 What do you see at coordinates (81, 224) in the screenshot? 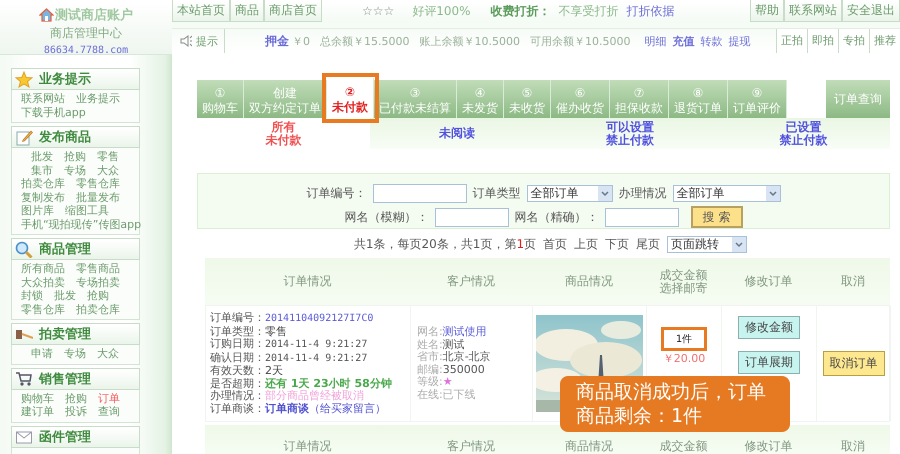
I see `sidebar-item: 手机“现拍现传”传图app` at bounding box center [81, 224].